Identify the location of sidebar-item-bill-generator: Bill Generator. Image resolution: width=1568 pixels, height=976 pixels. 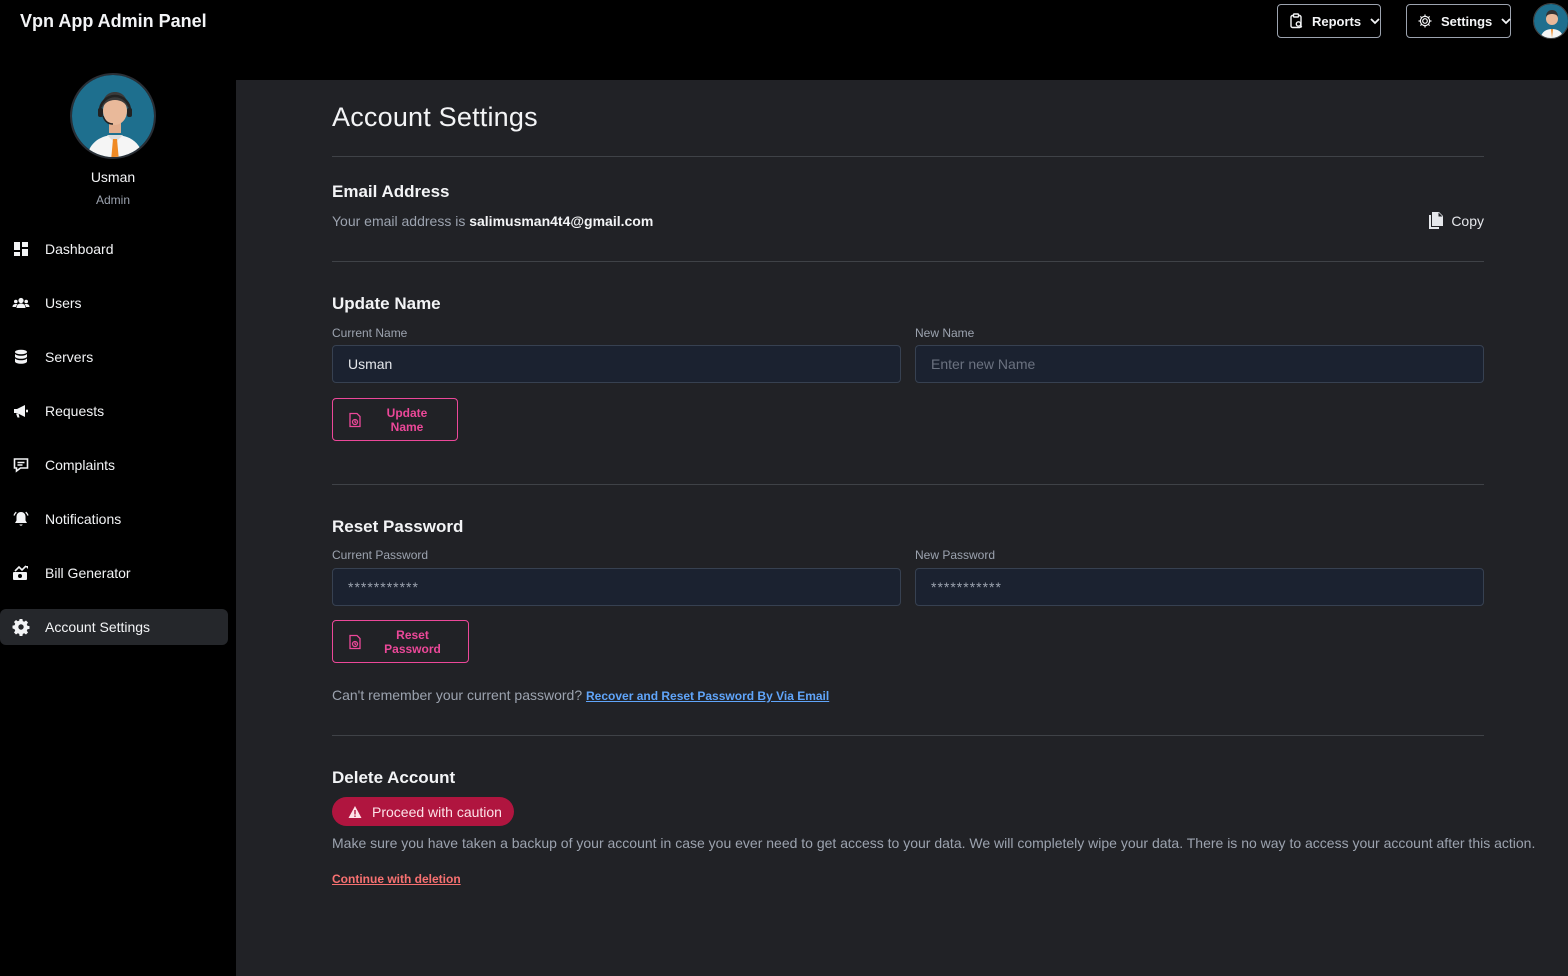
(114, 573).